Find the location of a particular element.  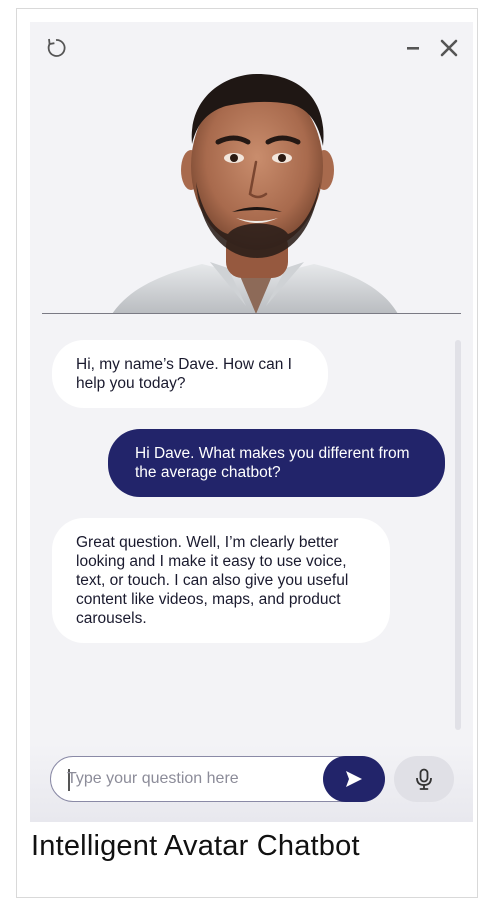

microphone-icon is located at coordinates (424, 779).